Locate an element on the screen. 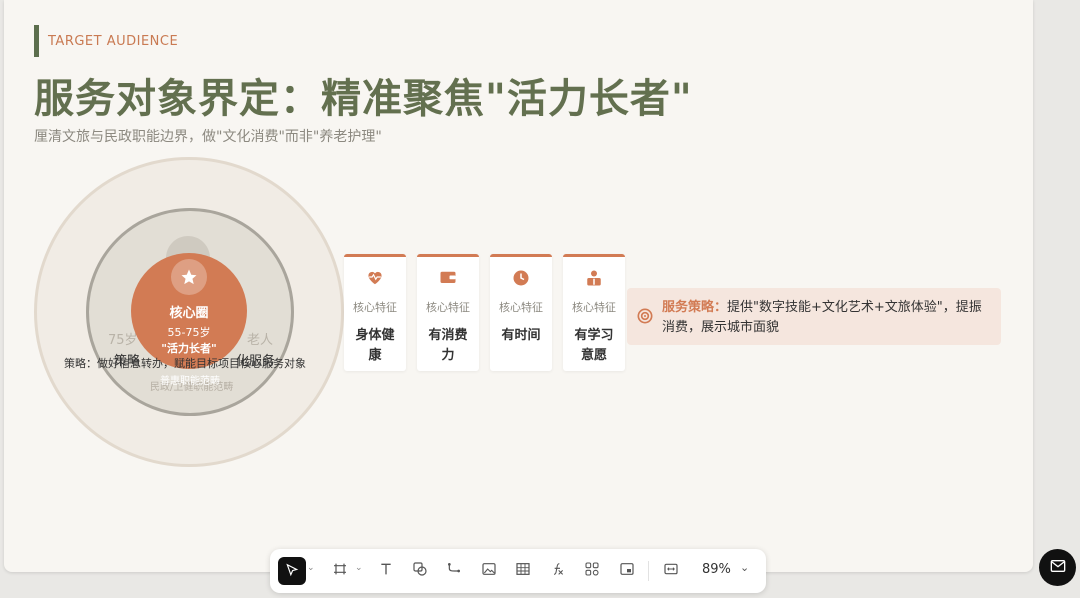  target-icon is located at coordinates (645, 318).